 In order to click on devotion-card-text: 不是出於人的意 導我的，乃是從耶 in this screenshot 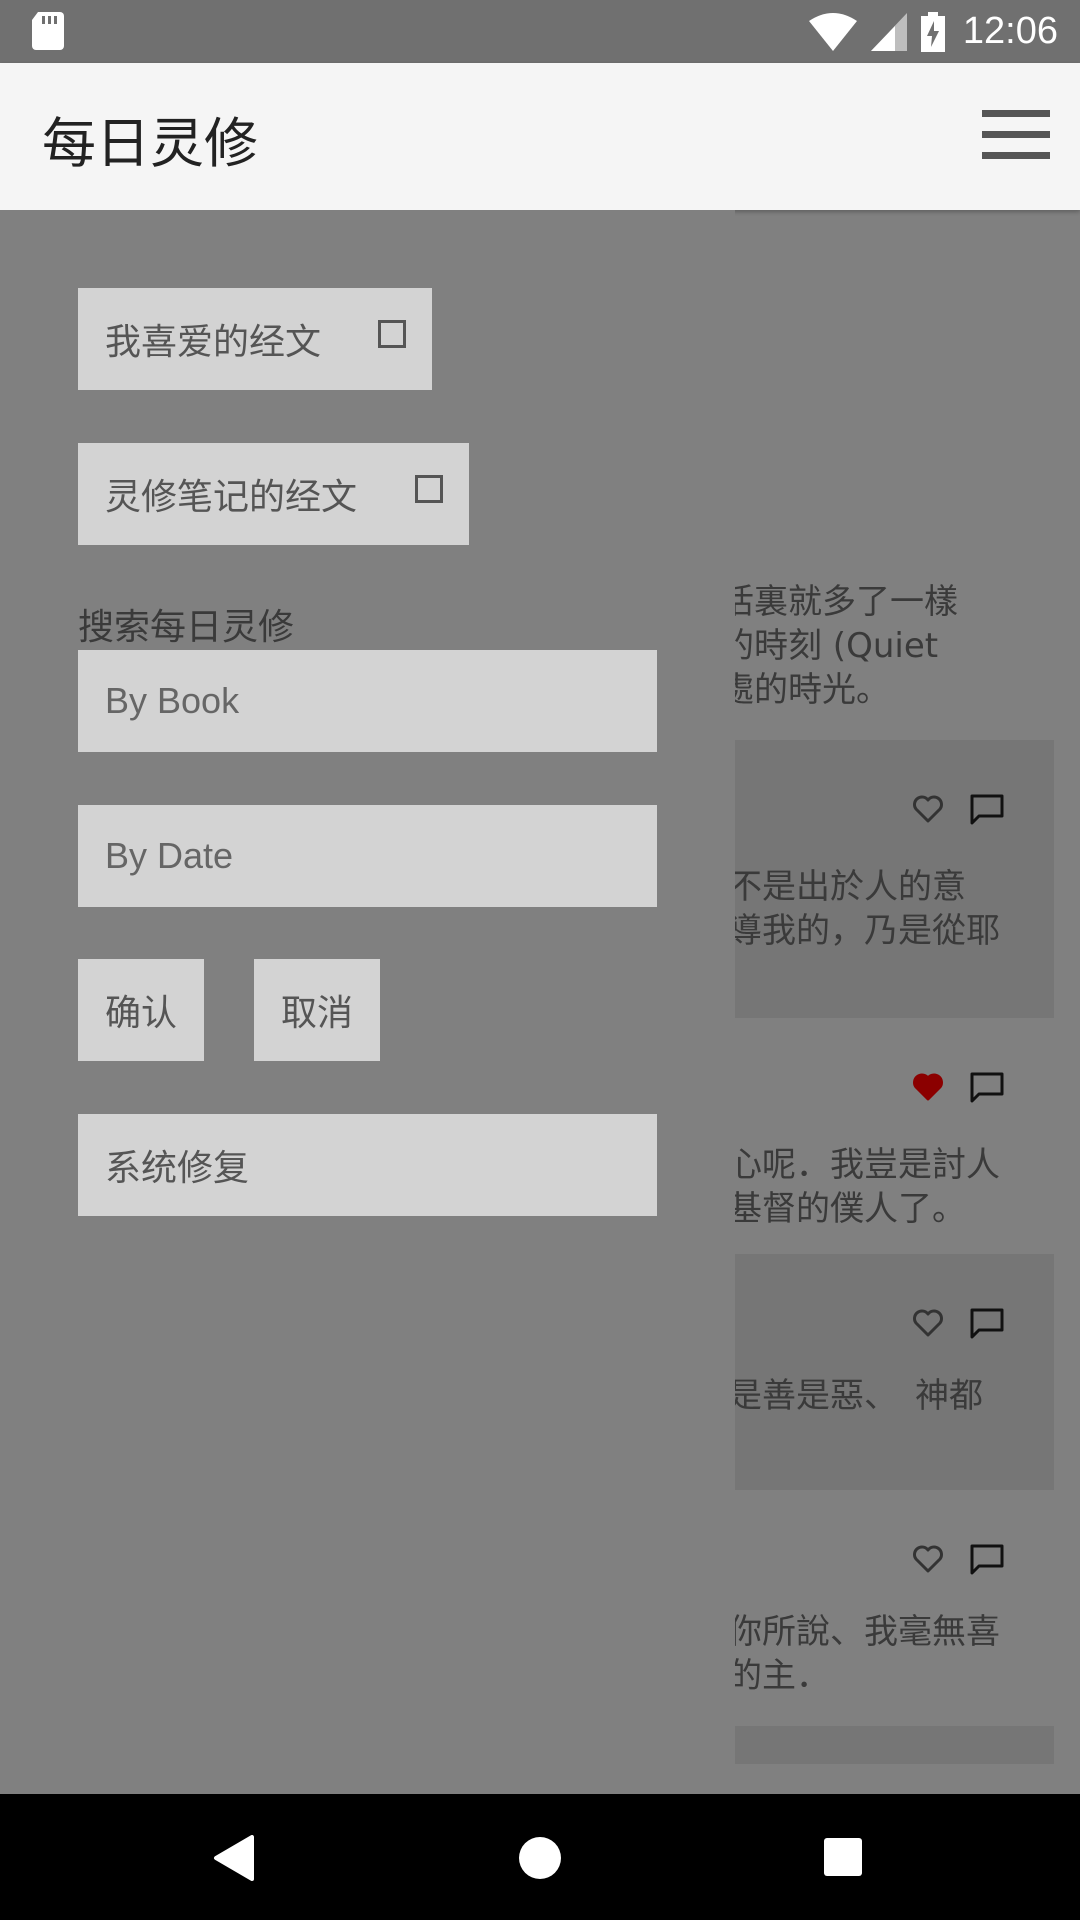, I will do `click(864, 909)`.